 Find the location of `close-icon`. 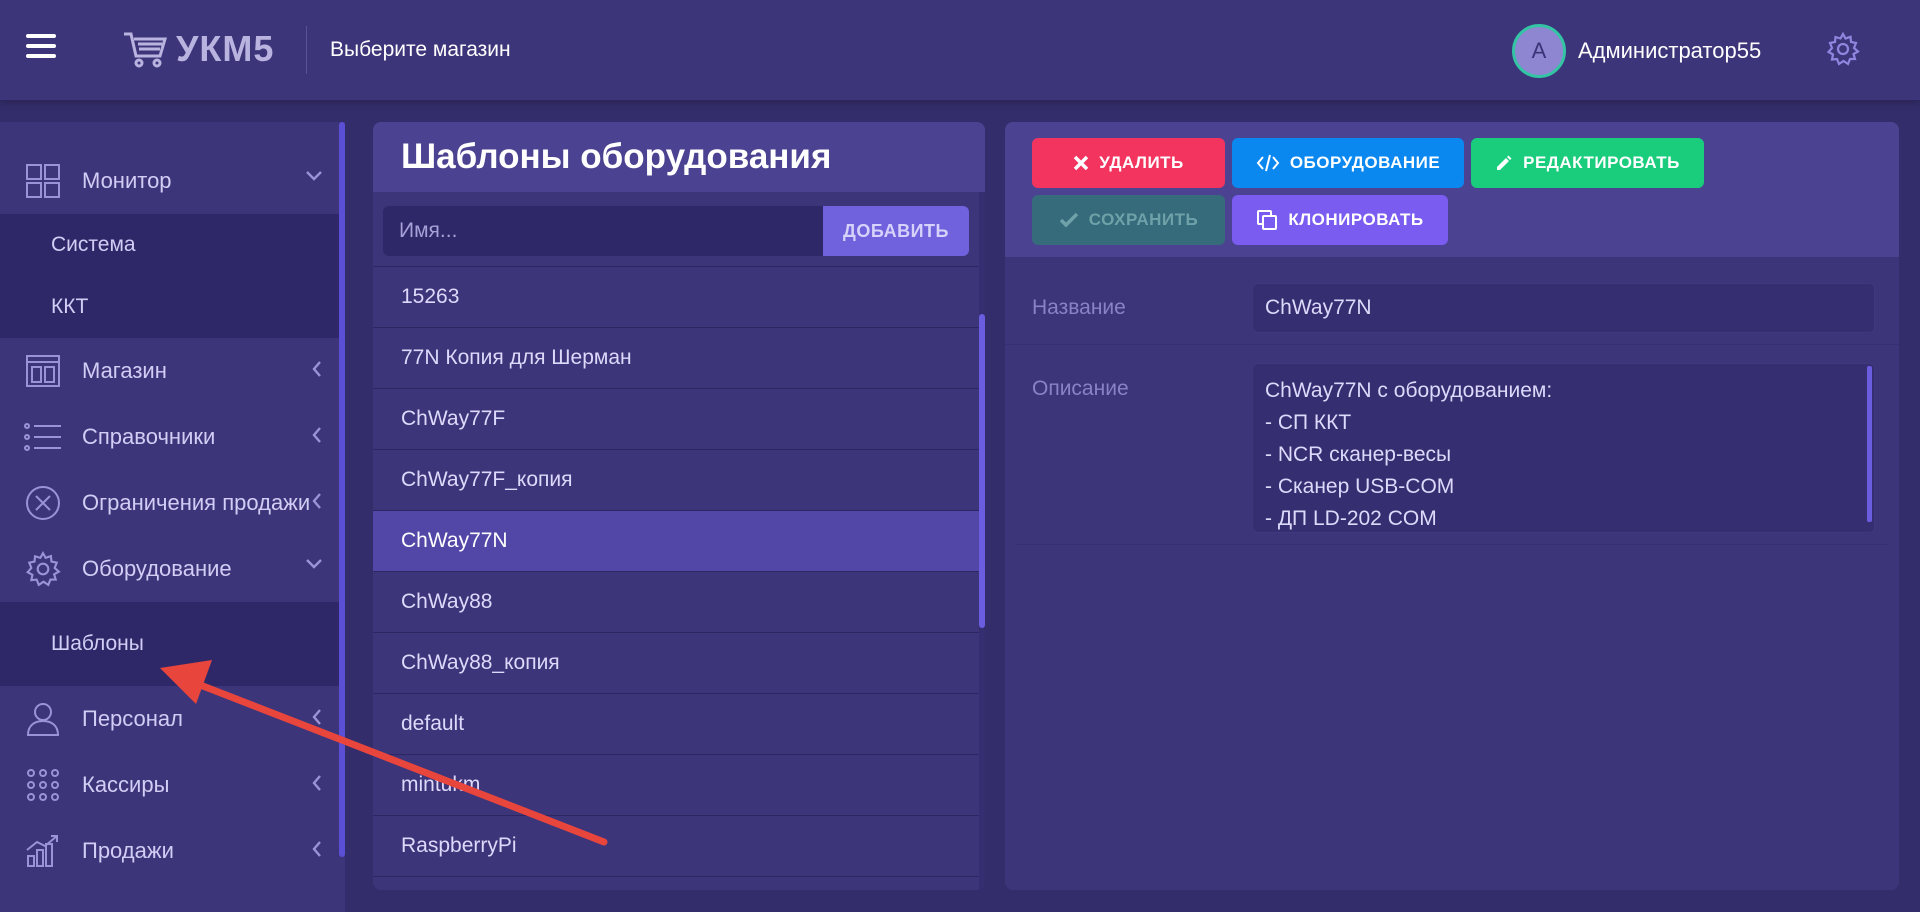

close-icon is located at coordinates (1081, 163).